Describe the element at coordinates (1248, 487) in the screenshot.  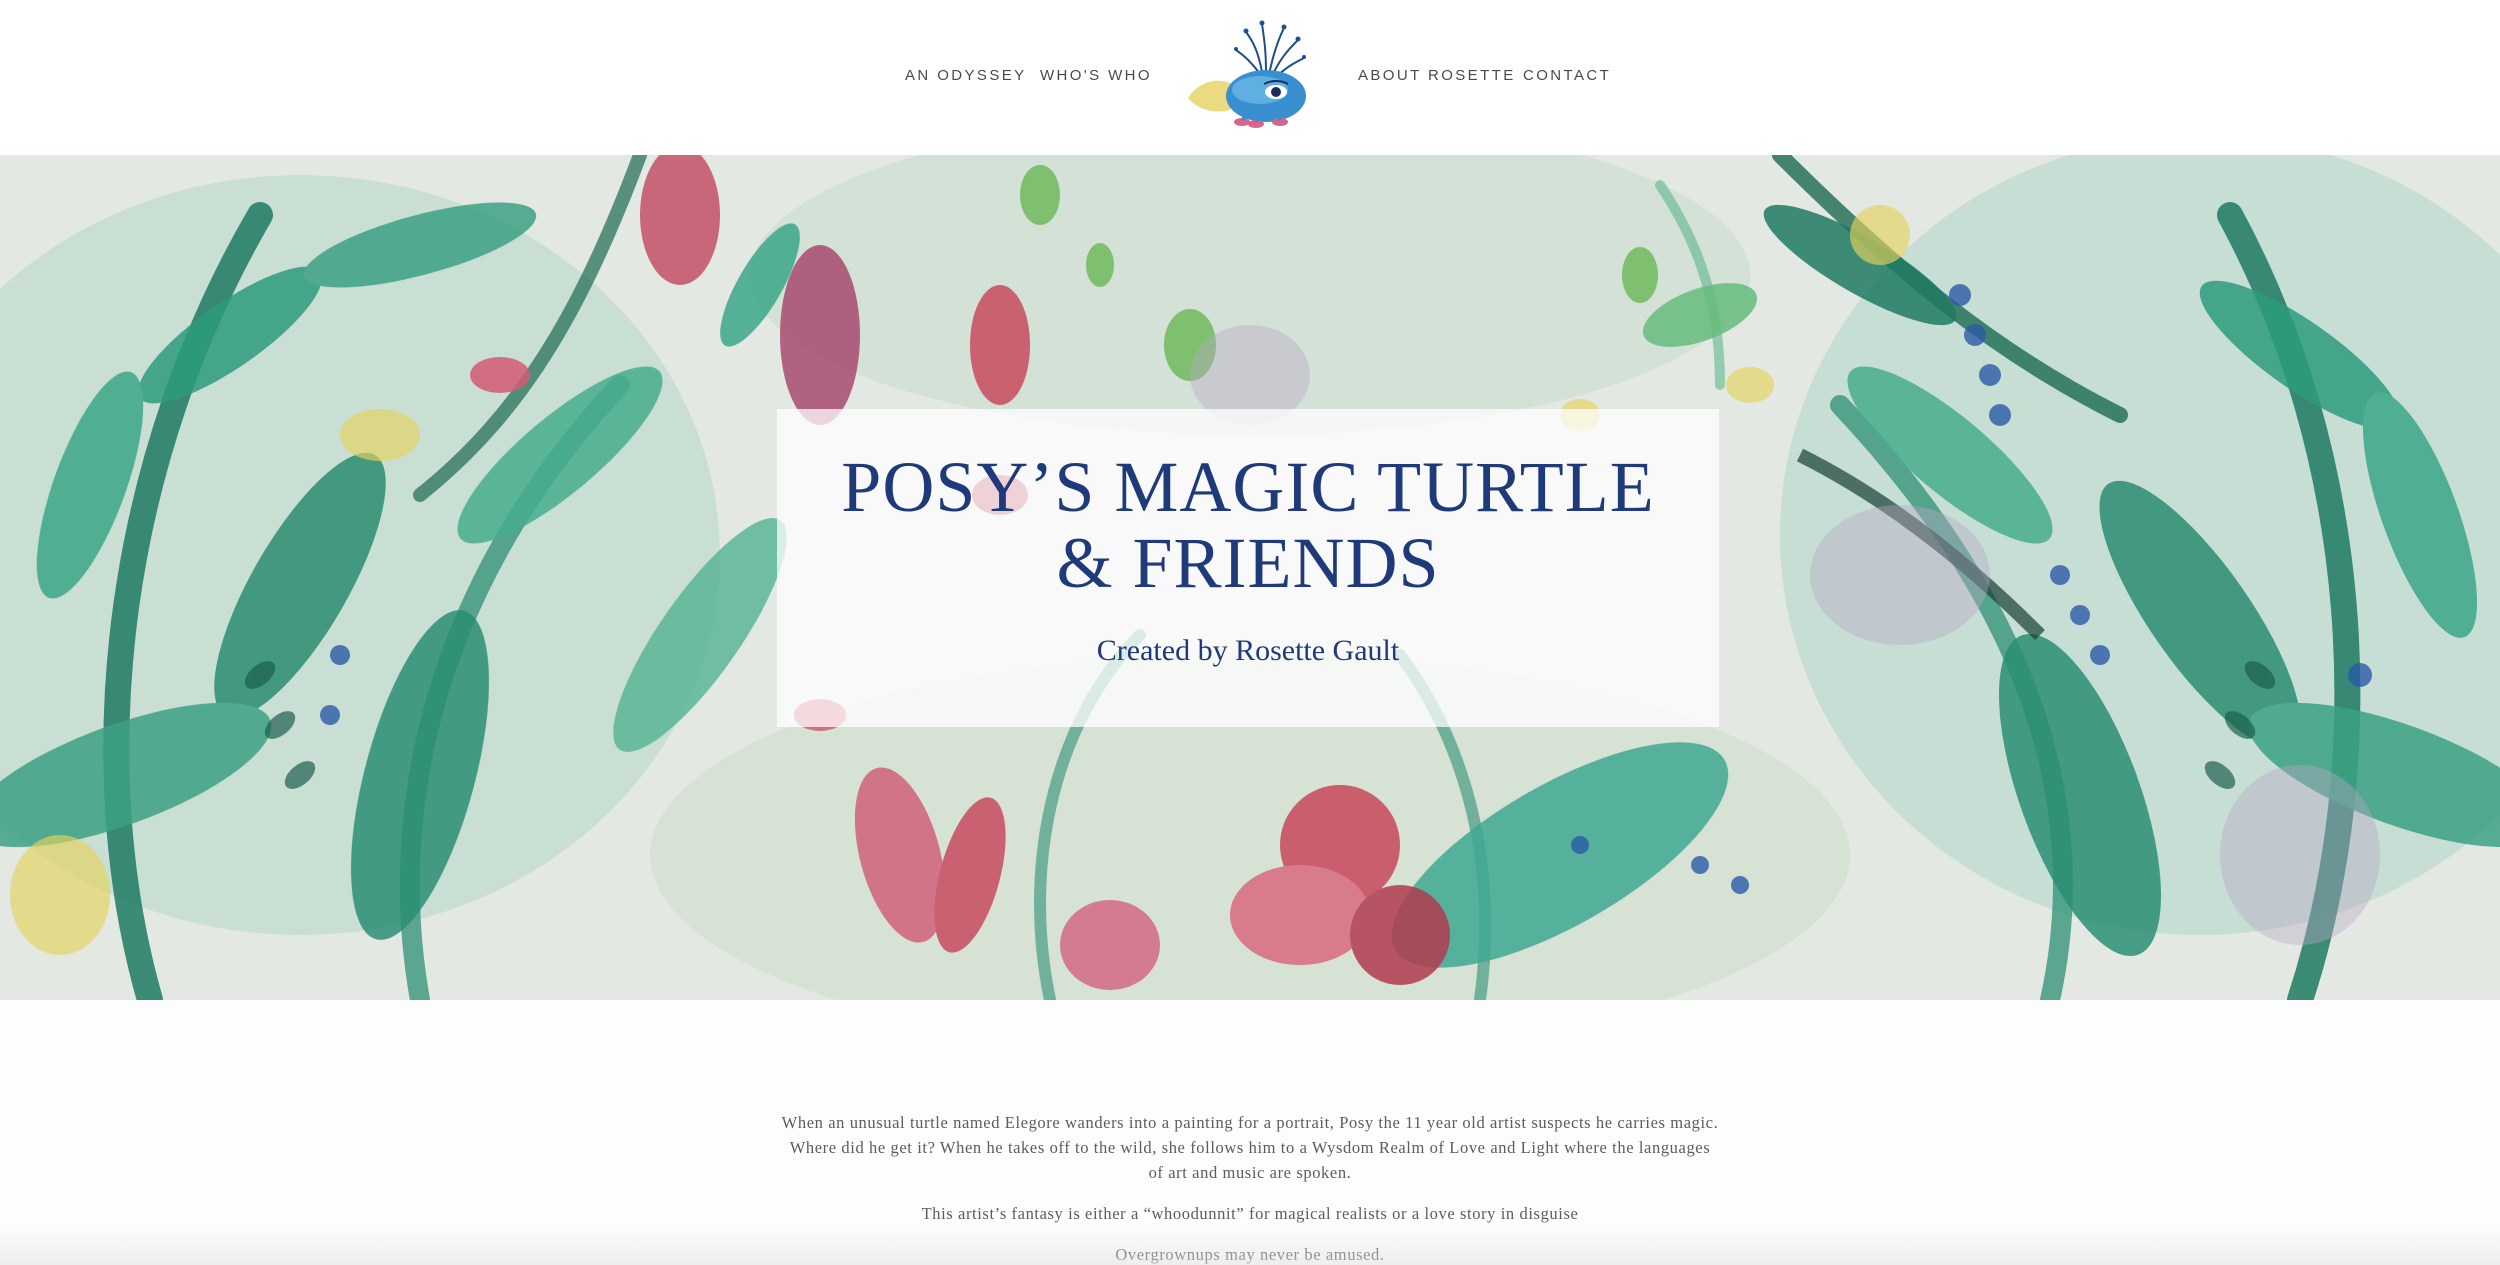
I see `hero-title-line1: POSY’S MAGIC TURTLE` at that location.